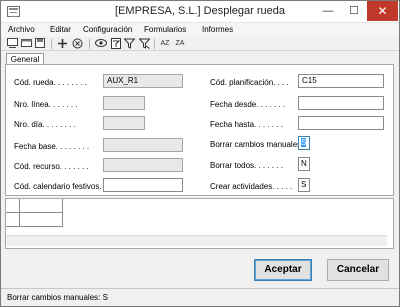 This screenshot has width=400, height=307. What do you see at coordinates (143, 185) in the screenshot?
I see `cod-calendario-field` at bounding box center [143, 185].